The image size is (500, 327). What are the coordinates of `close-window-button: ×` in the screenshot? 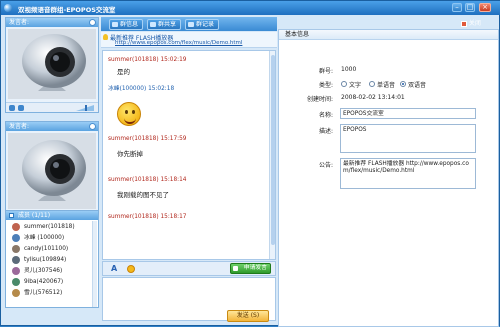 It's located at (485, 7).